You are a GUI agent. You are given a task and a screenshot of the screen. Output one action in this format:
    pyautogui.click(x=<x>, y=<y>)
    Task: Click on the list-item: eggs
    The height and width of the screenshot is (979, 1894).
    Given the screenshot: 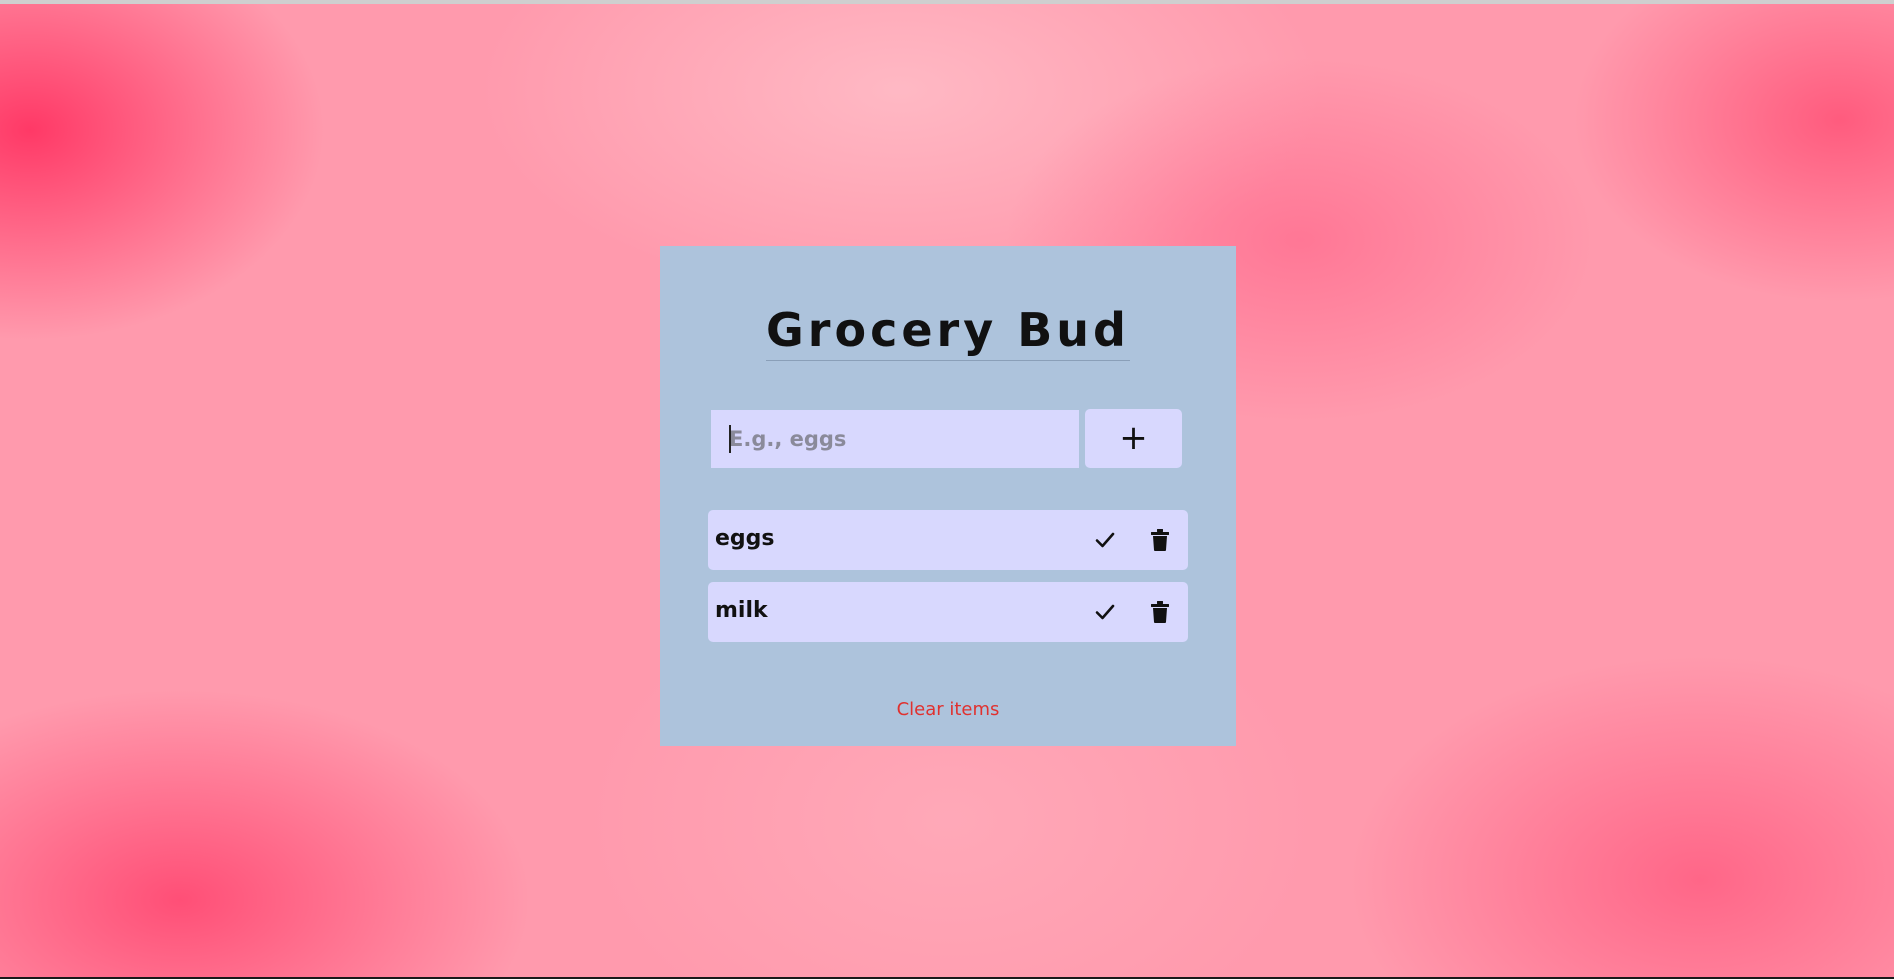 What is the action you would take?
    pyautogui.click(x=948, y=540)
    